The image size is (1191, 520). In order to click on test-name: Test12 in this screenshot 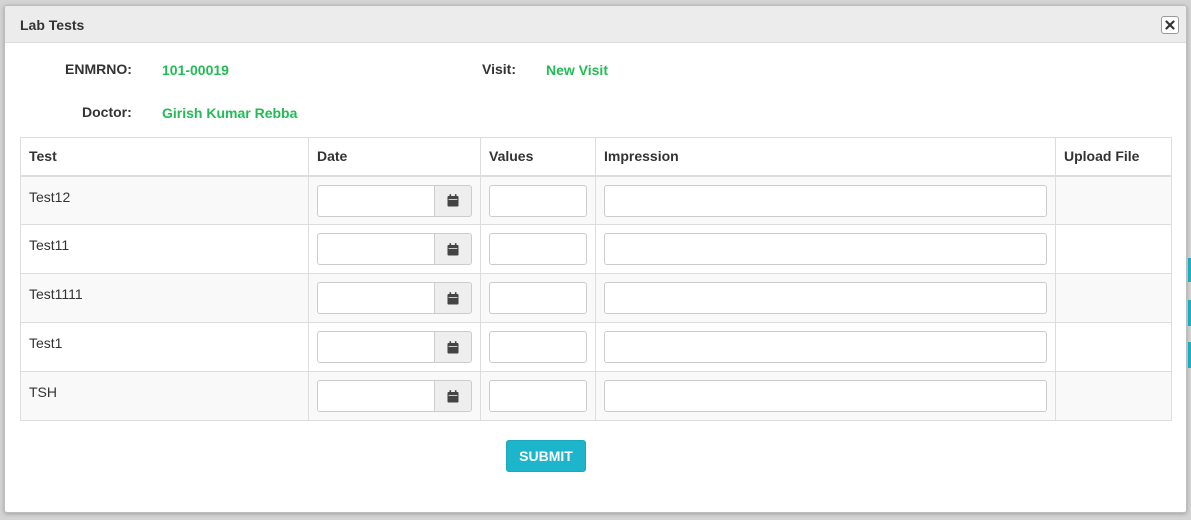, I will do `click(50, 196)`.